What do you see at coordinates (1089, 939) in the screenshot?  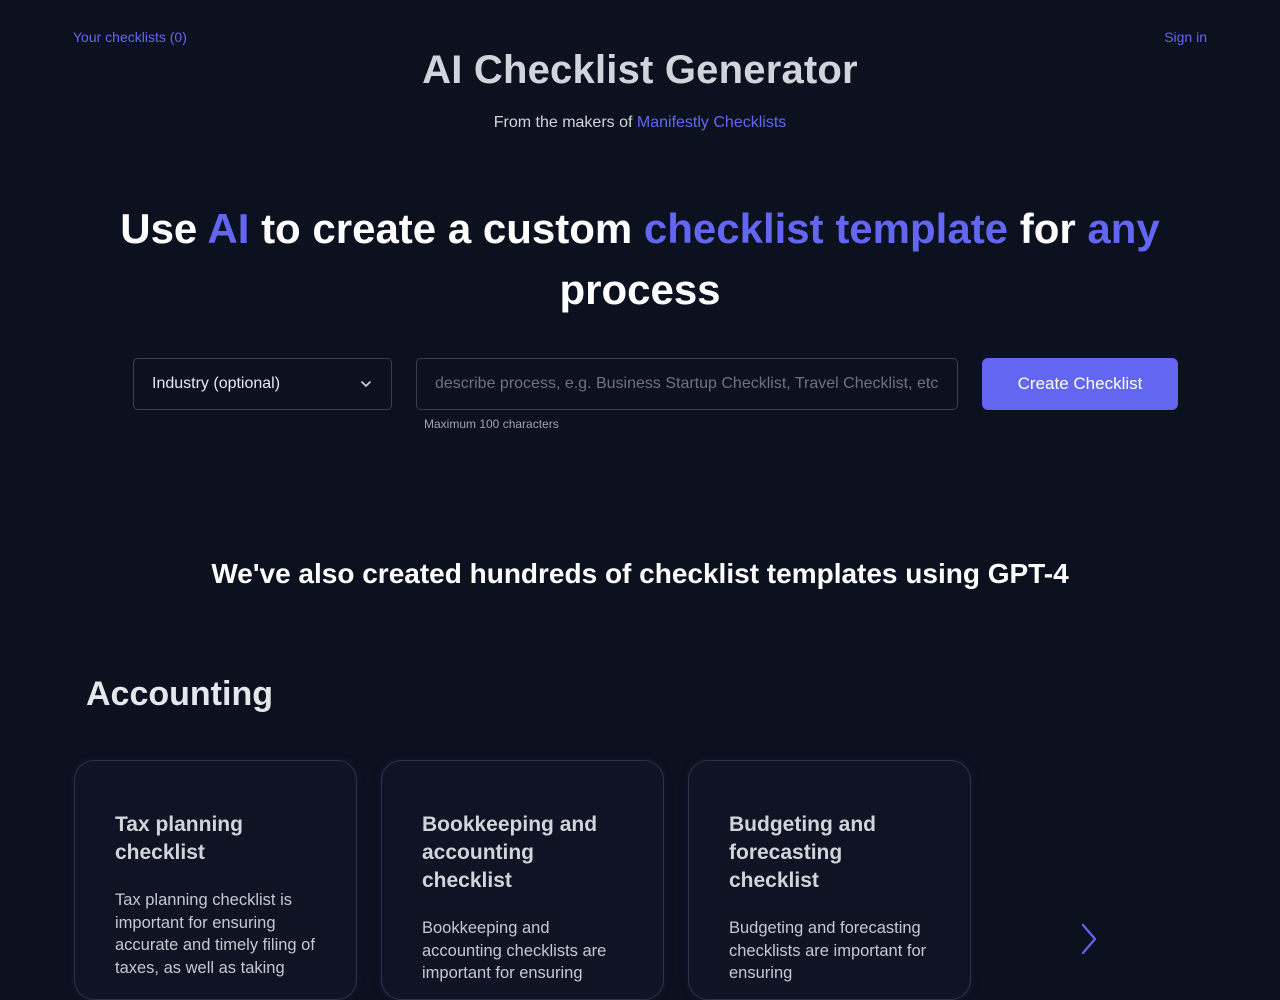 I see `chevron-right-icon` at bounding box center [1089, 939].